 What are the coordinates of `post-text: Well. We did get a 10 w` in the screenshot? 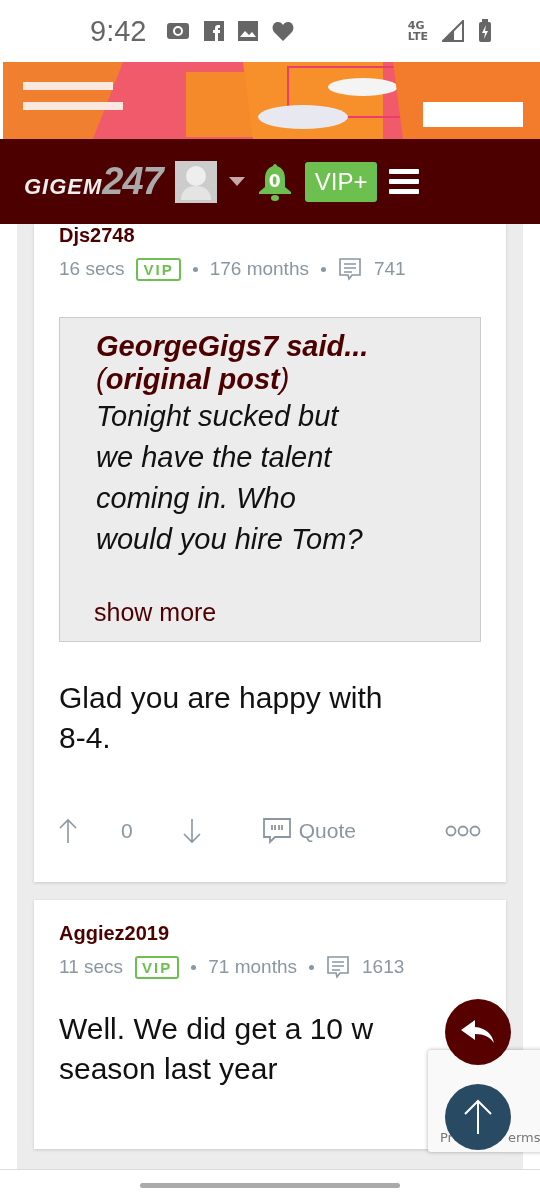 It's located at (216, 1029).